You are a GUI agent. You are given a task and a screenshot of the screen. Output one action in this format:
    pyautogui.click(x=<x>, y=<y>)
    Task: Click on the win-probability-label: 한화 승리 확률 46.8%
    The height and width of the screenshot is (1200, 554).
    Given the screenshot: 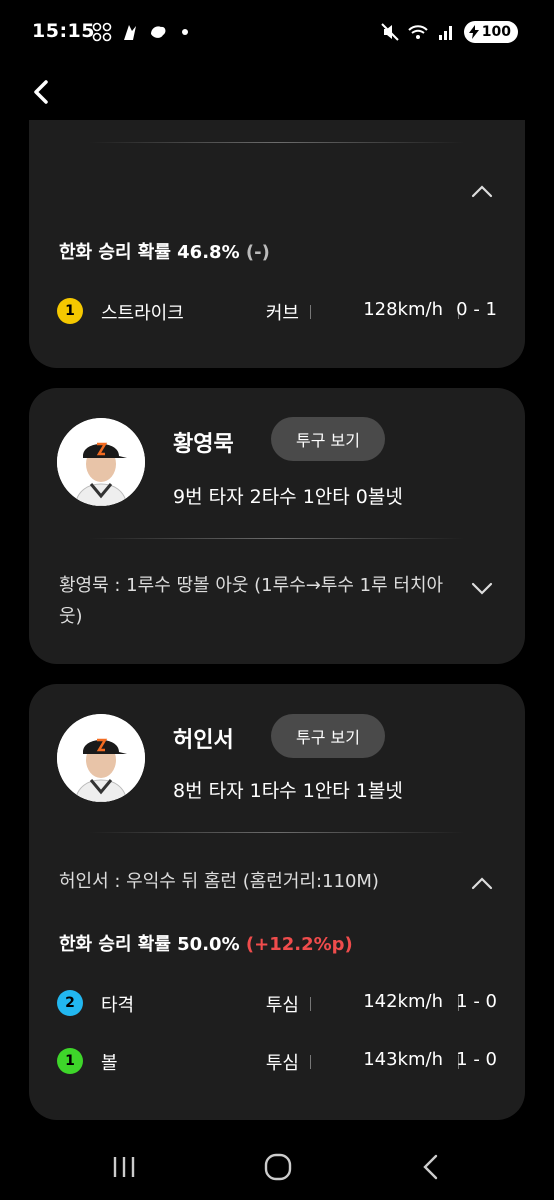 What is the action you would take?
    pyautogui.click(x=149, y=252)
    